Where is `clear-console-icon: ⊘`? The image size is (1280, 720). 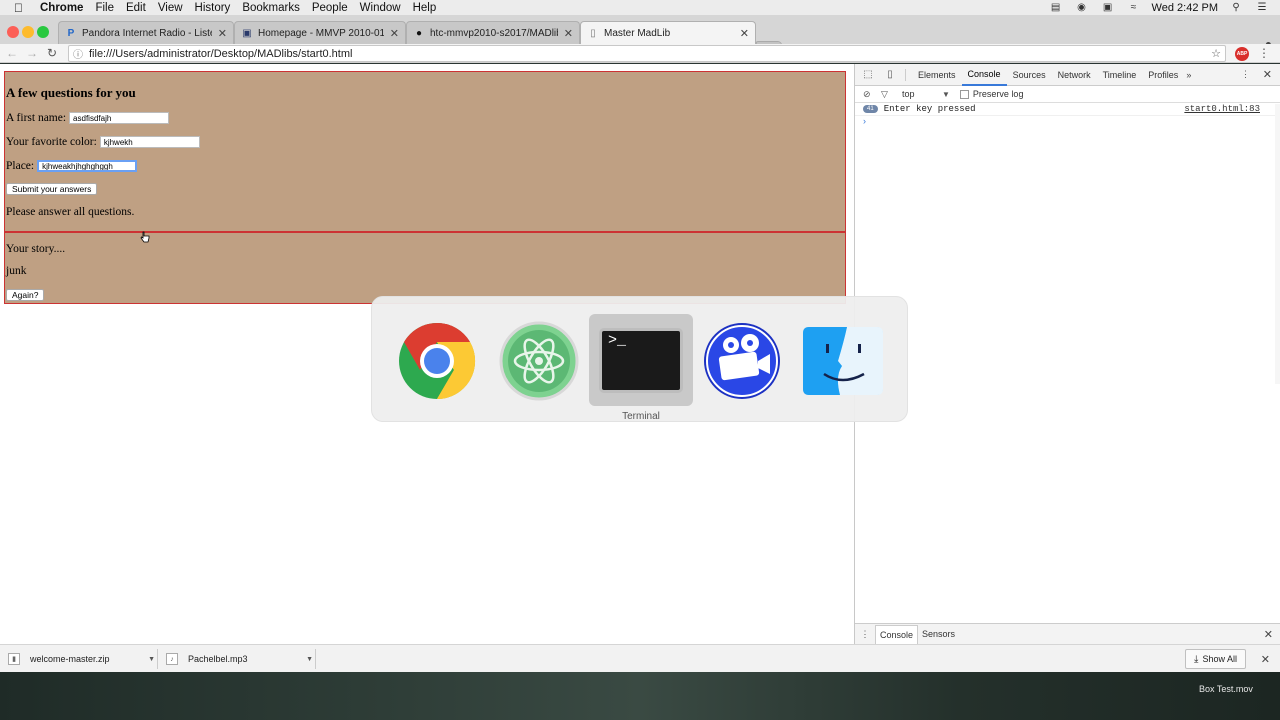
clear-console-icon: ⊘ is located at coordinates (872, 94).